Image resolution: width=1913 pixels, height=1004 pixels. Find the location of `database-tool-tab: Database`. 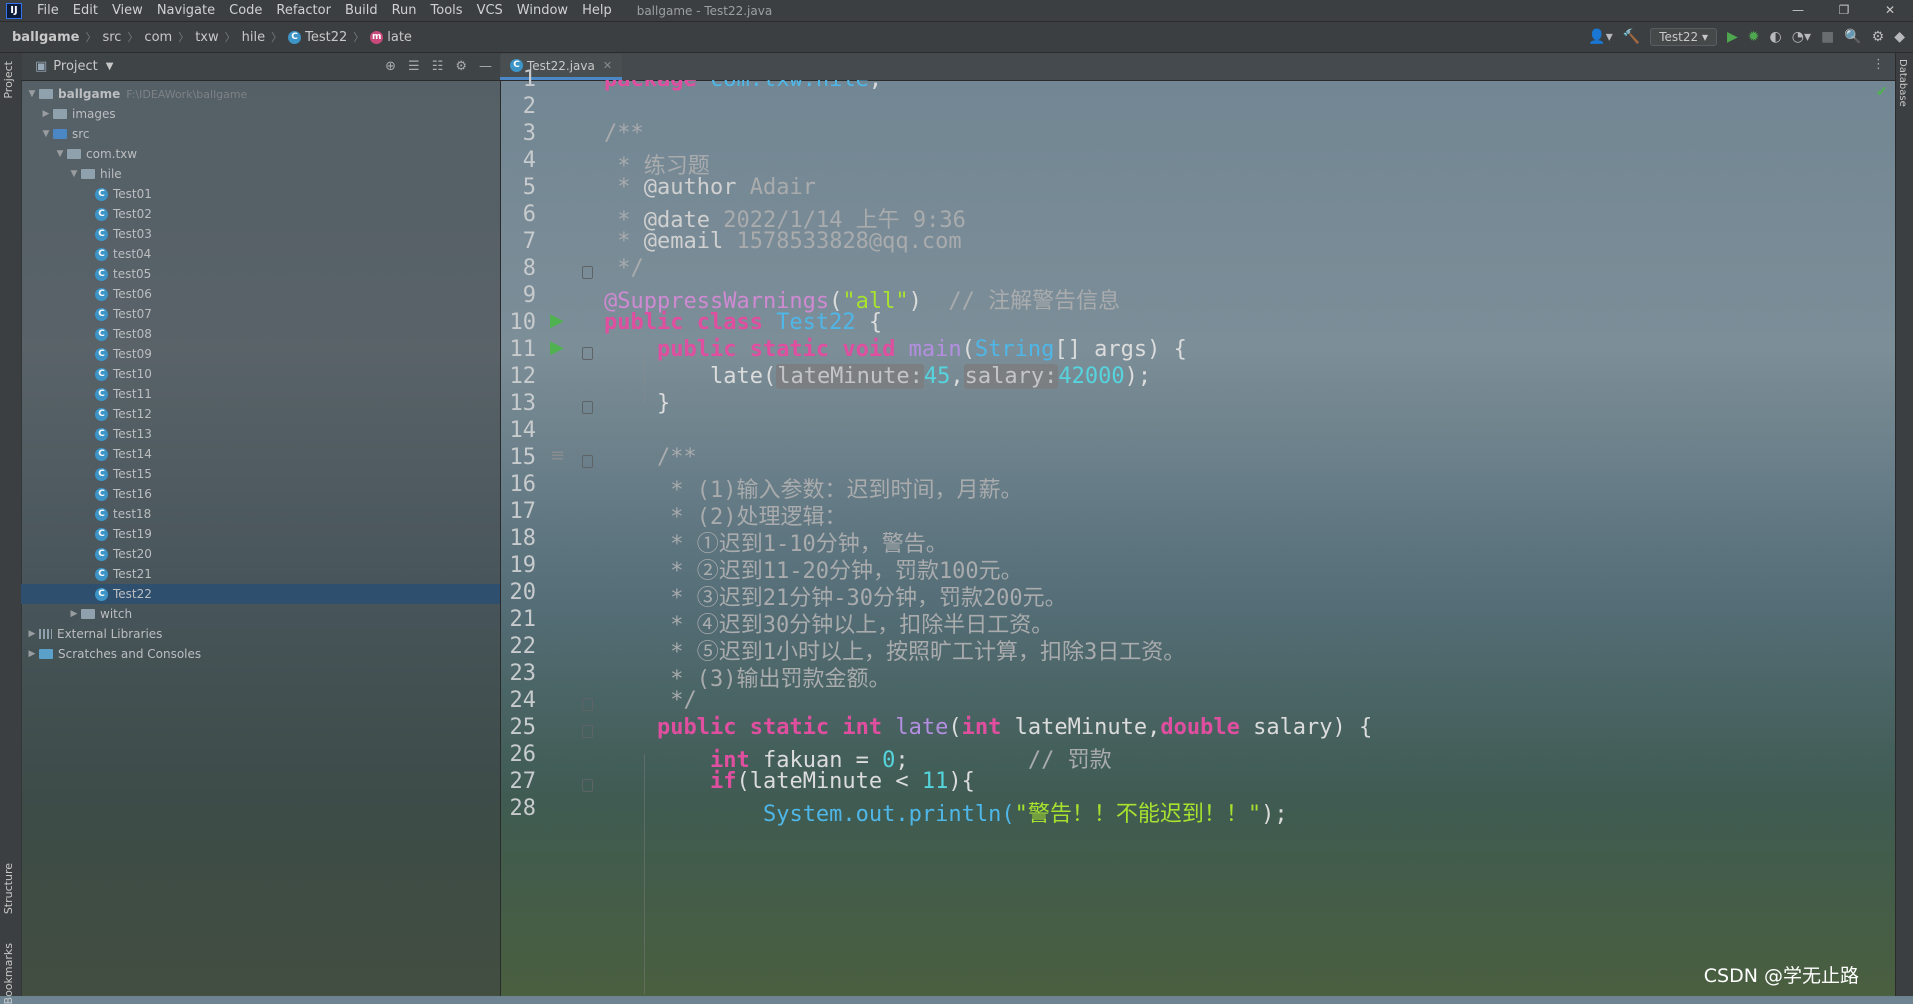

database-tool-tab: Database is located at coordinates (1902, 83).